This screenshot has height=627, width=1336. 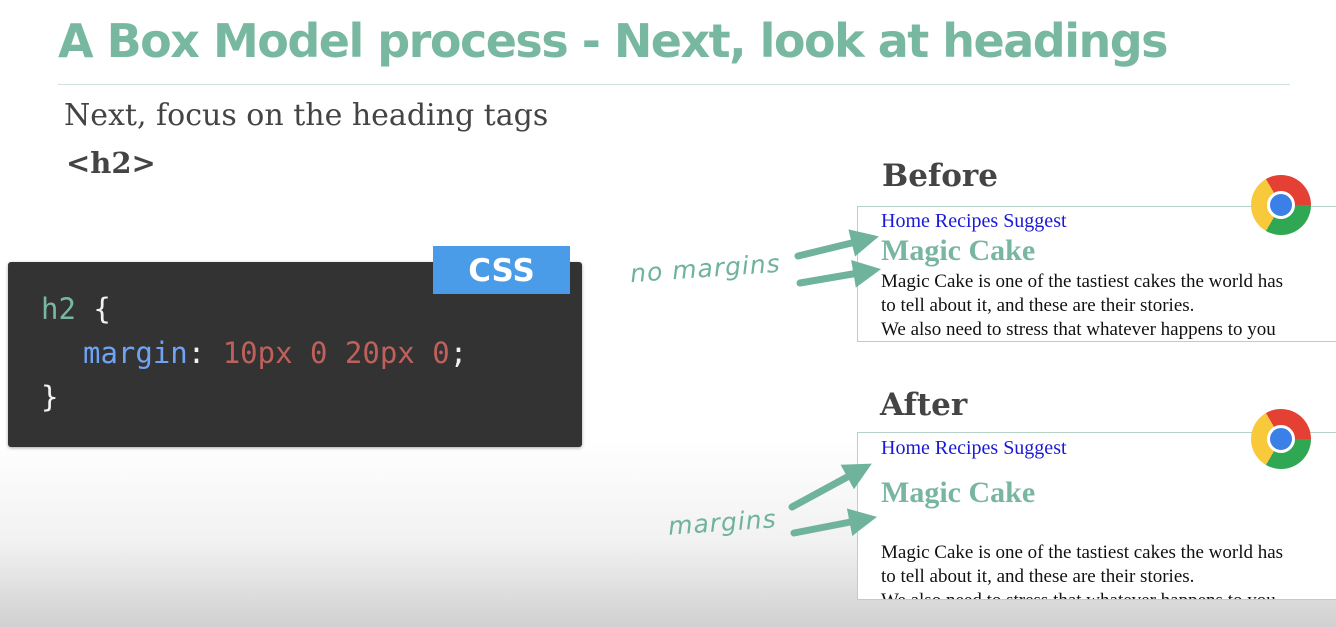 I want to click on annotation-arrows, so click(x=835, y=383).